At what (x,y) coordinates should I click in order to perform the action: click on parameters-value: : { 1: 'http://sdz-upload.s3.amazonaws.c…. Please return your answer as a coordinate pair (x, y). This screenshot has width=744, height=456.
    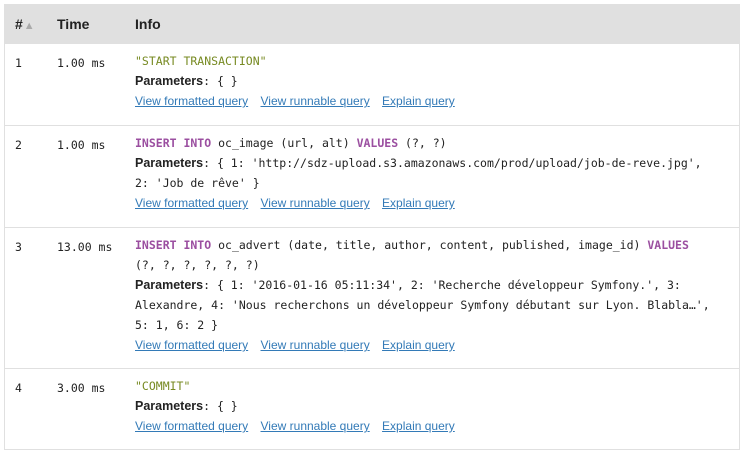
    Looking at the image, I should click on (452, 163).